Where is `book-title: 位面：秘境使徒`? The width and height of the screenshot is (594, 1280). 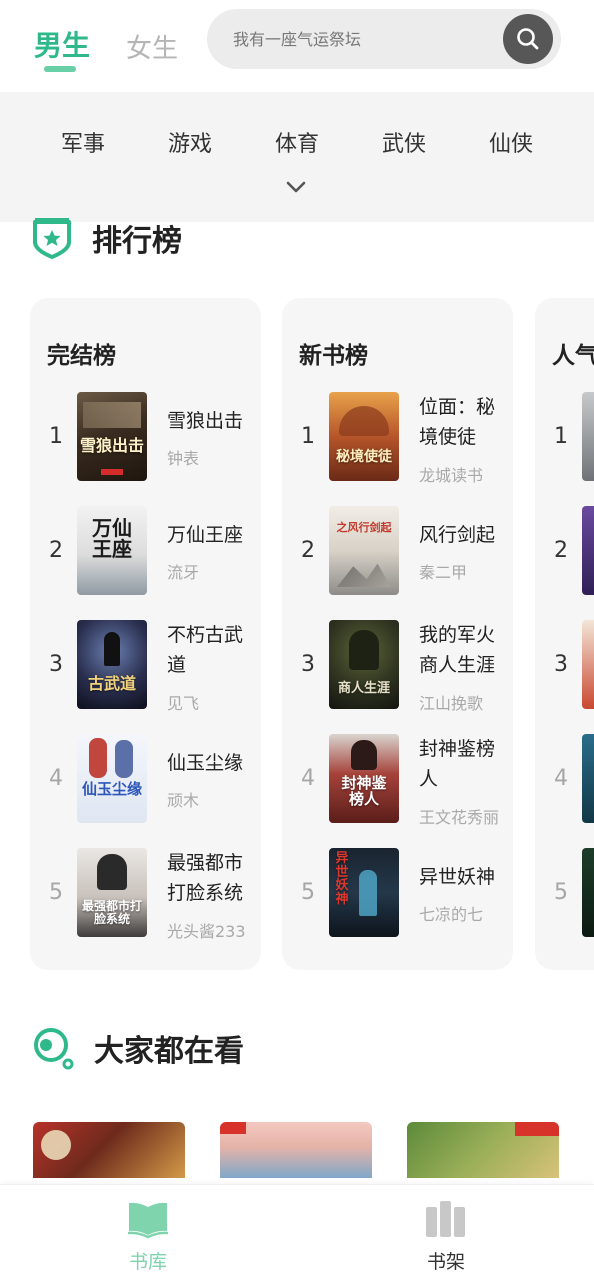
book-title: 位面：秘境使徒 is located at coordinates (465, 422).